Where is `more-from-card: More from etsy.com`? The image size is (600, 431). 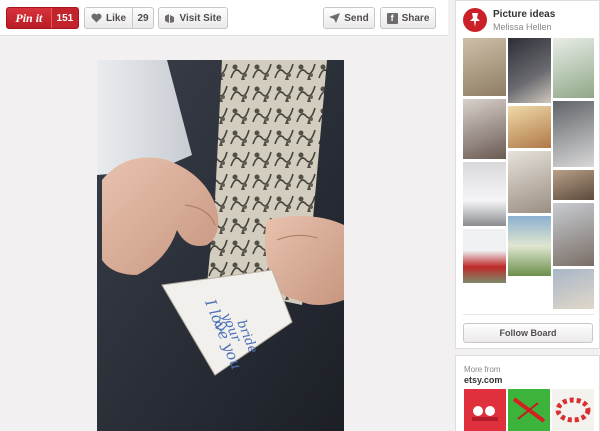 more-from-card: More from etsy.com is located at coordinates (527, 393).